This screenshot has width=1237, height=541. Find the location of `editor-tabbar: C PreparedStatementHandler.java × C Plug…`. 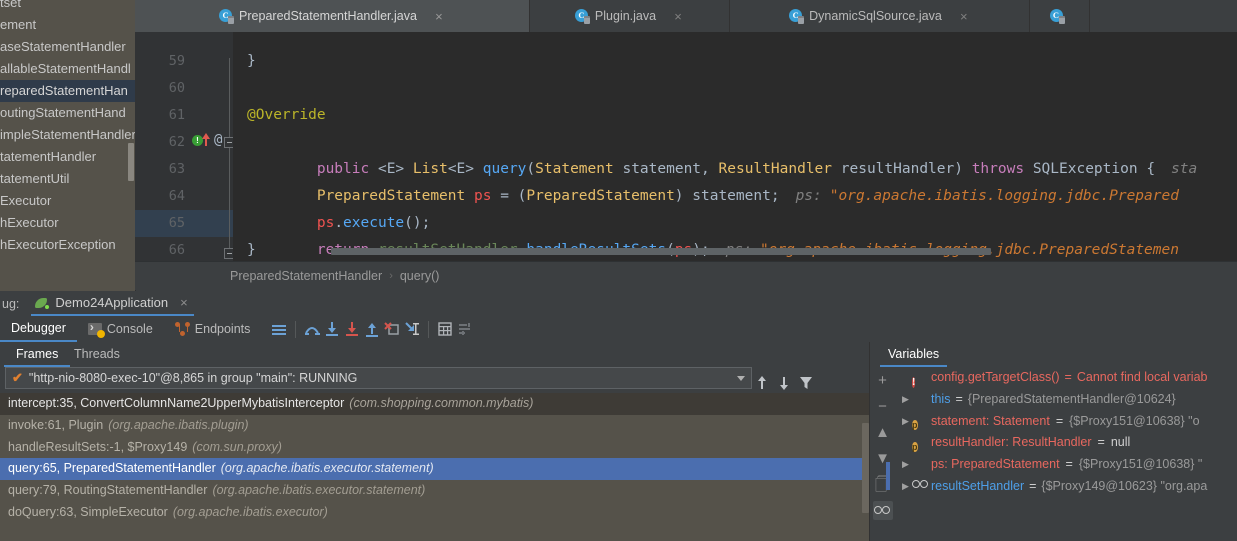

editor-tabbar: C PreparedStatementHandler.java × C Plug… is located at coordinates (686, 16).